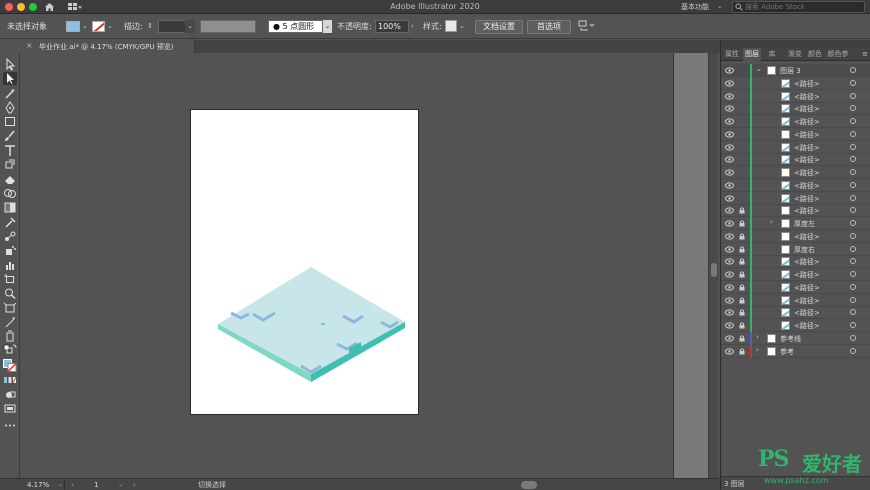  What do you see at coordinates (190, 26) in the screenshot?
I see `stroke-weight-dropdown: ⌄` at bounding box center [190, 26].